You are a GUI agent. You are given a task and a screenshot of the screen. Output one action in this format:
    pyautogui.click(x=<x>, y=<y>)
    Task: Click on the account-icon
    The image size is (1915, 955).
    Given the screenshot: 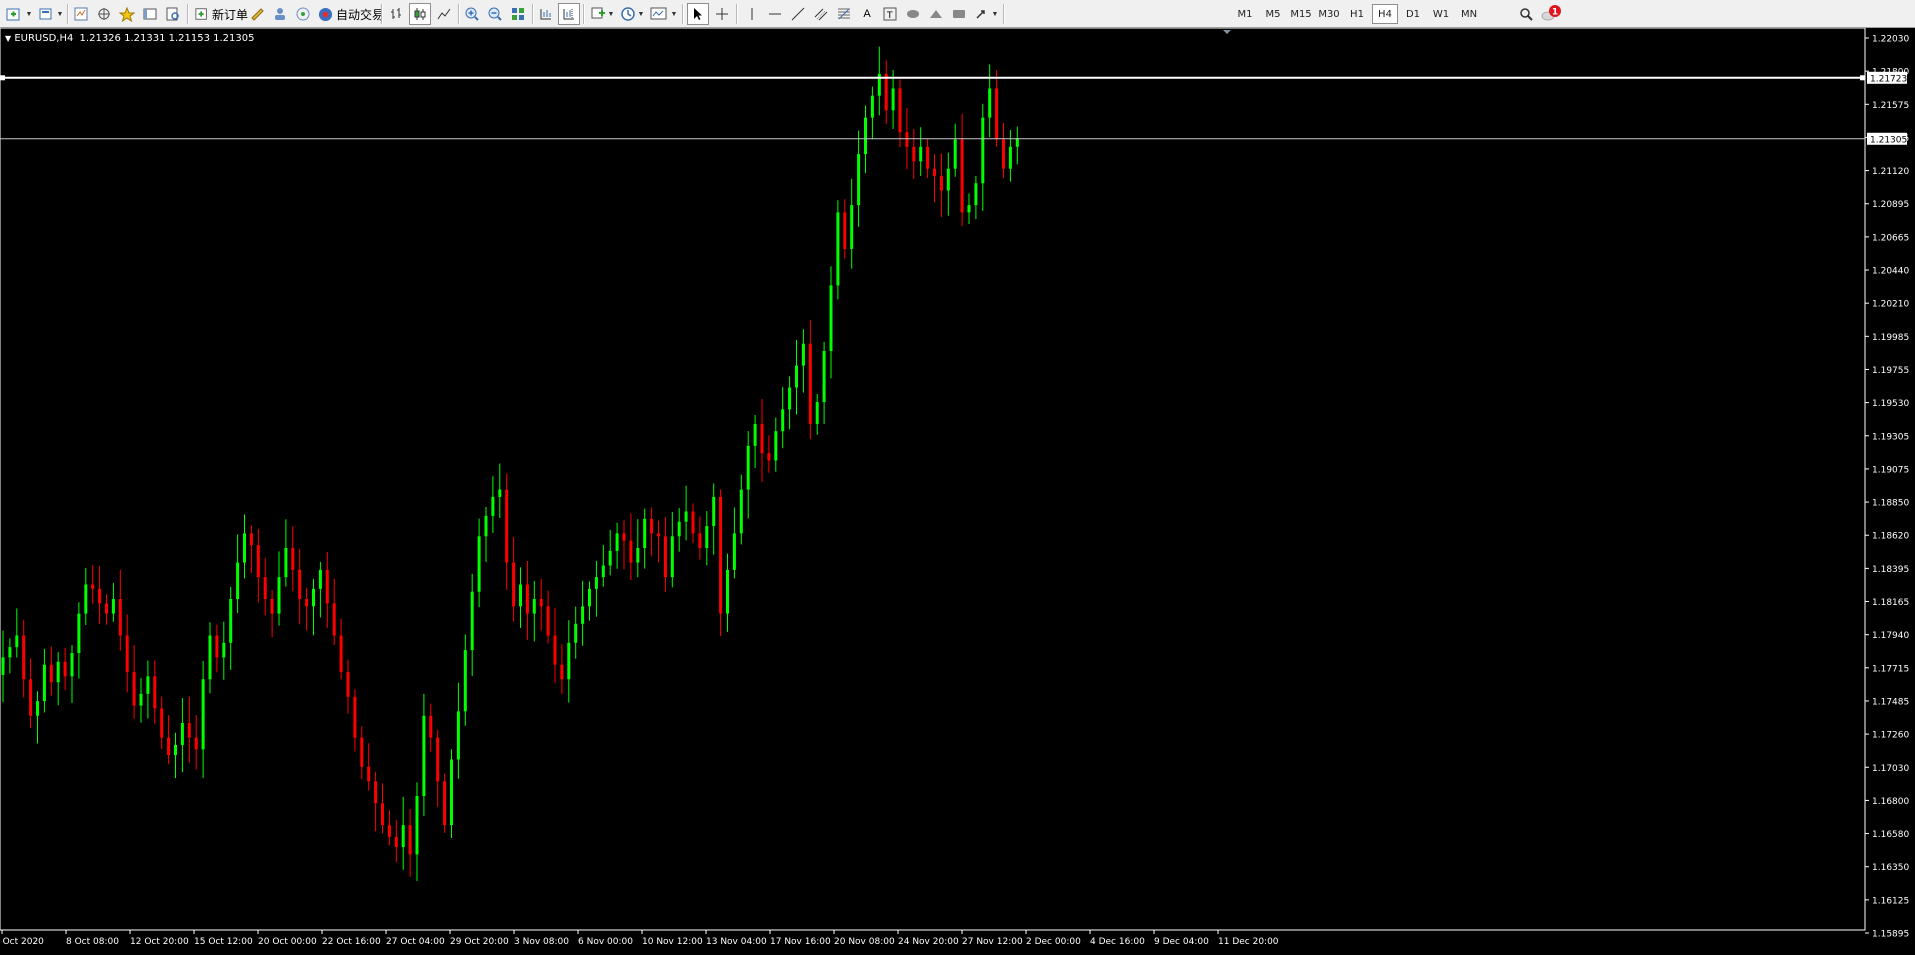 What is the action you would take?
    pyautogui.click(x=280, y=14)
    